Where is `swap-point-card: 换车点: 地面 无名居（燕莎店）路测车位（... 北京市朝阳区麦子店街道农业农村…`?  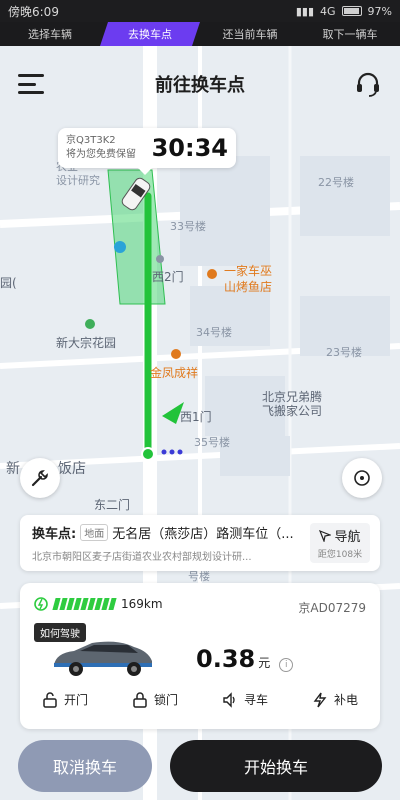 swap-point-card: 换车点: 地面 无名居（燕莎店）路测车位（... 北京市朝阳区麦子店街道农业农村… is located at coordinates (200, 543).